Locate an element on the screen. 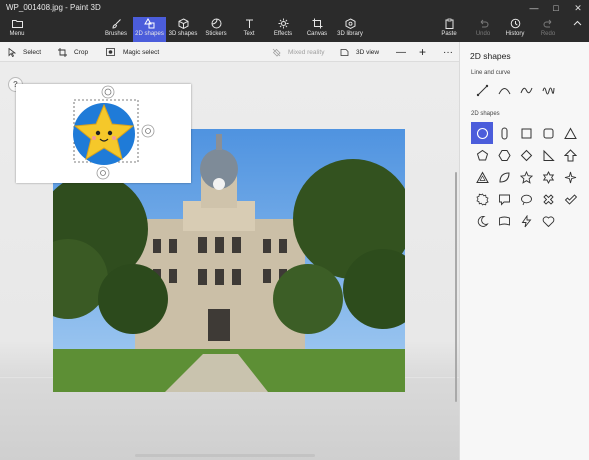 This screenshot has height=460, width=589. circle-tool is located at coordinates (482, 133).